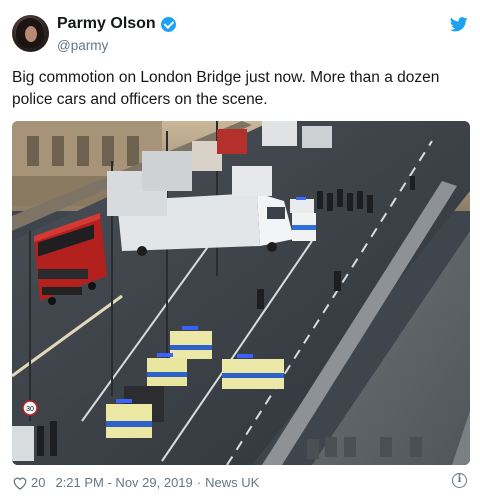 The image size is (480, 499). What do you see at coordinates (168, 24) in the screenshot?
I see `verified-badge-icon` at bounding box center [168, 24].